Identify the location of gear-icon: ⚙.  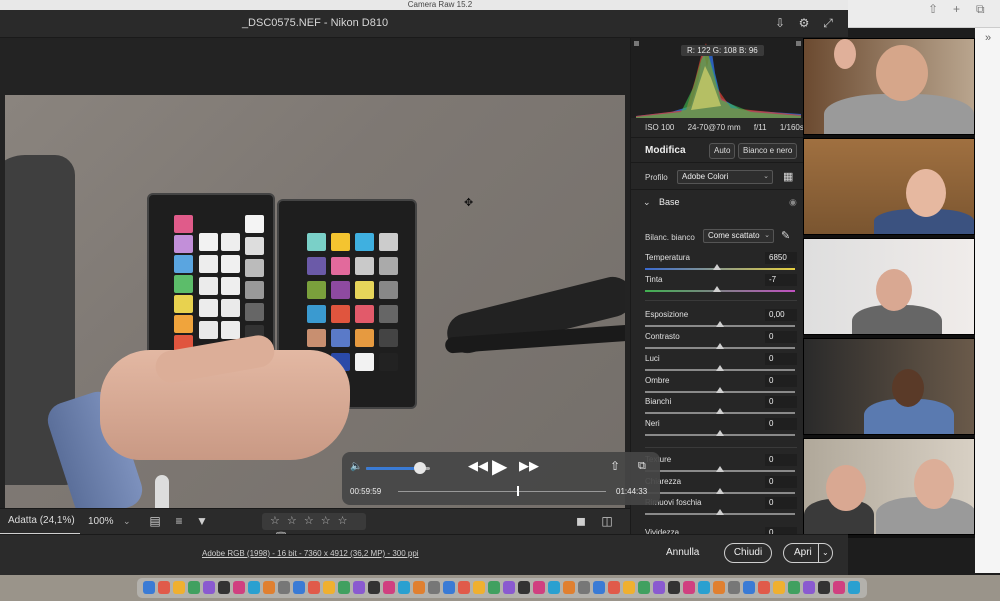
(804, 23).